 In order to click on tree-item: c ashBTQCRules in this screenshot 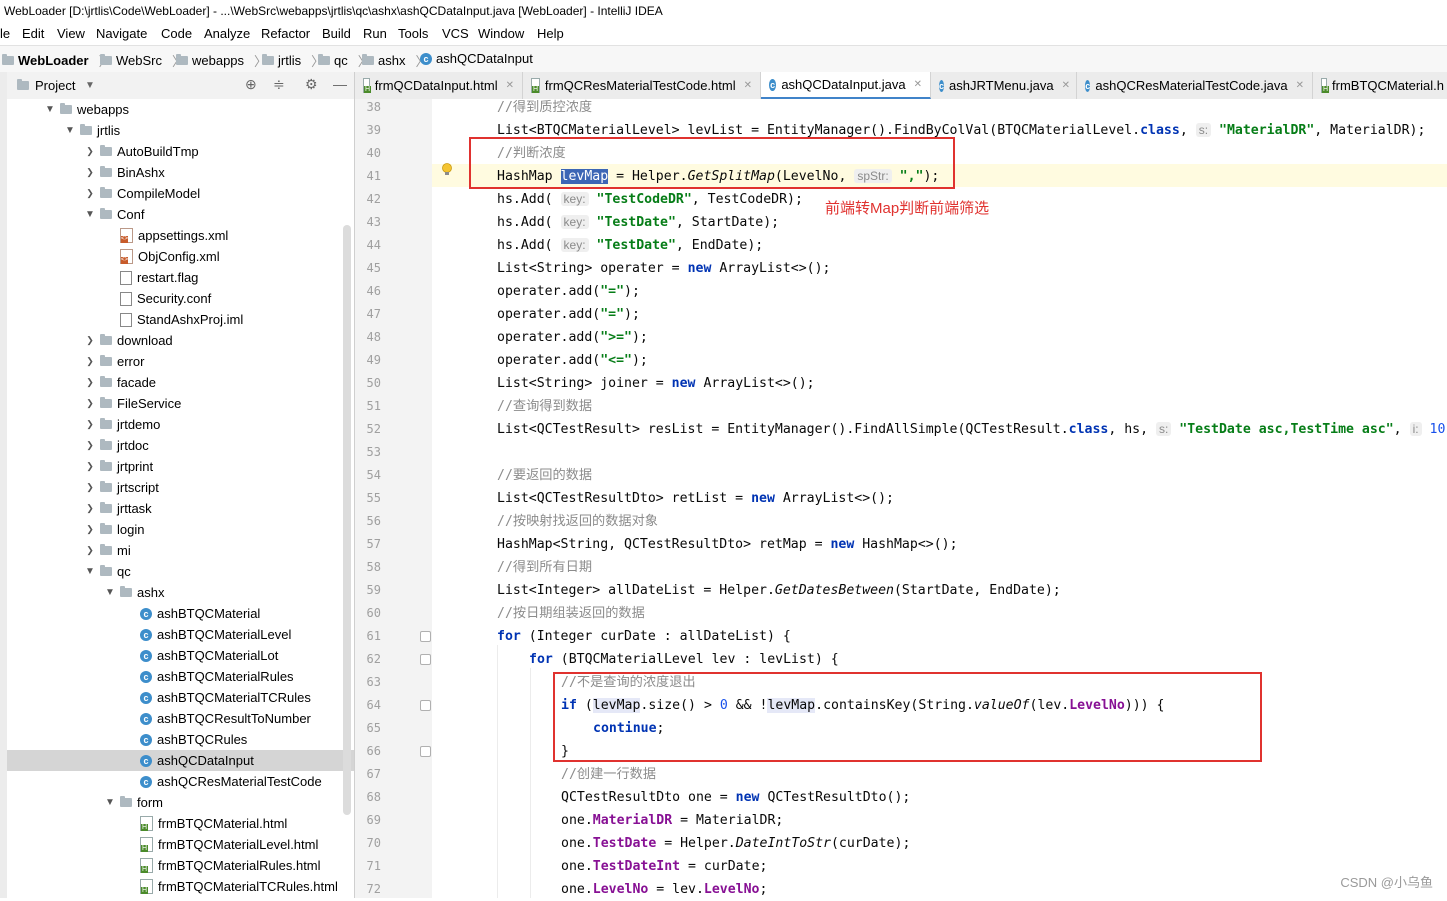, I will do `click(180, 739)`.